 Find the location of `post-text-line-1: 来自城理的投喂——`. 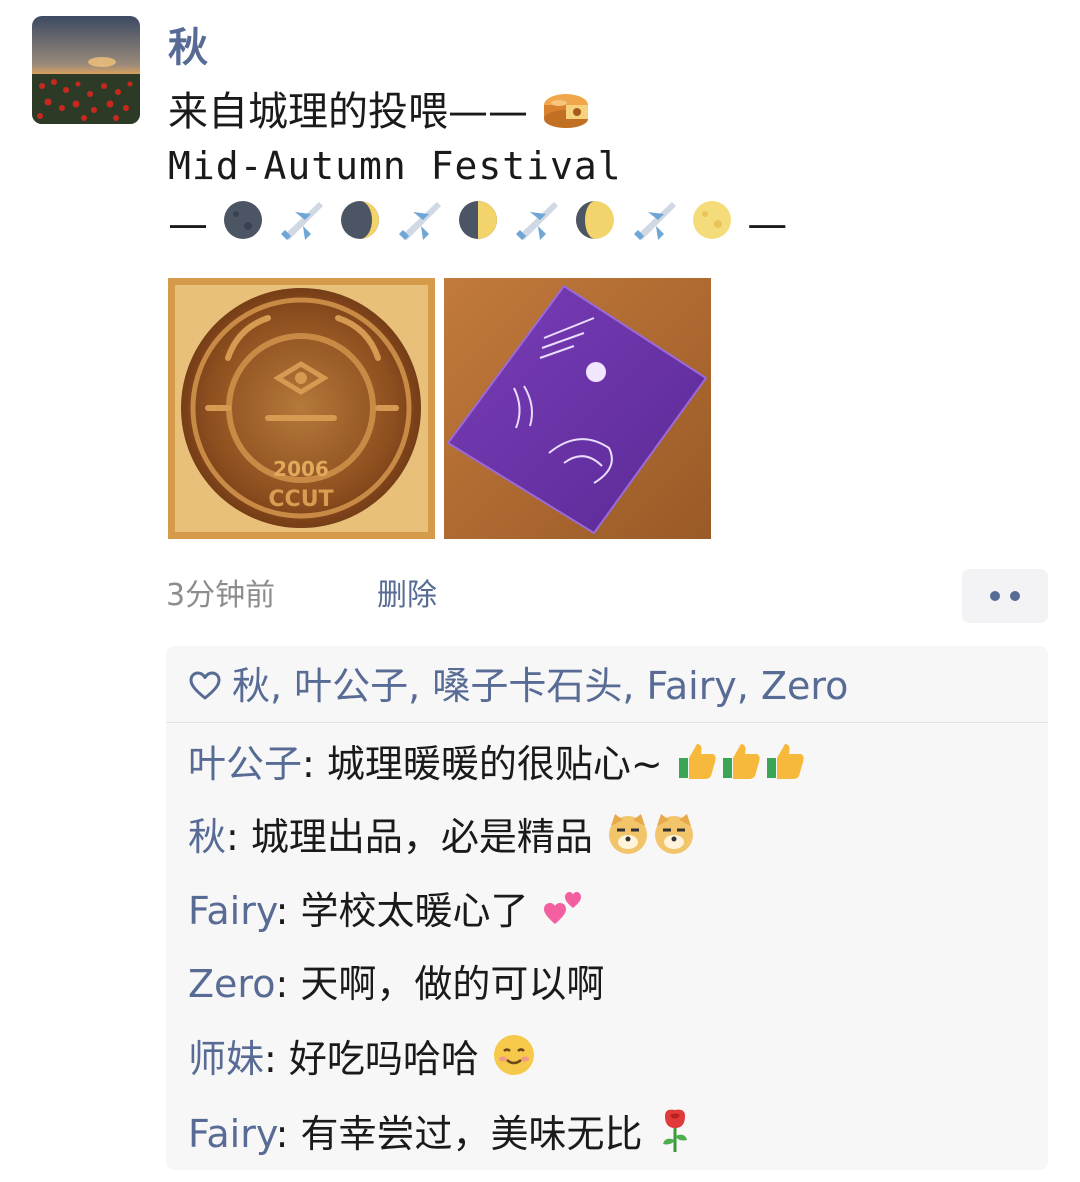

post-text-line-1: 来自城理的投喂—— is located at coordinates (379, 114).